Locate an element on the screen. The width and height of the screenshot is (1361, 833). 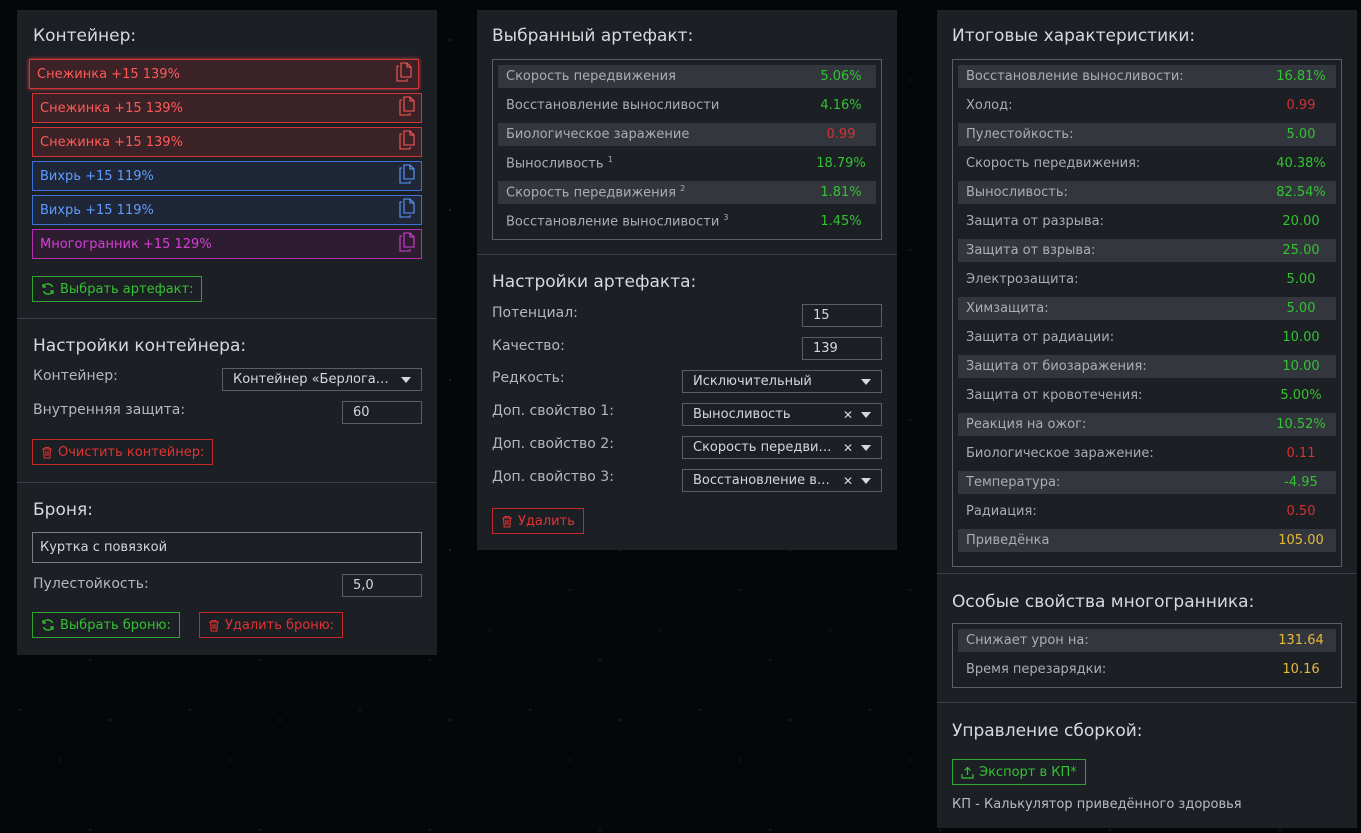
table-row: Холод: 0.99 is located at coordinates (1147, 105).